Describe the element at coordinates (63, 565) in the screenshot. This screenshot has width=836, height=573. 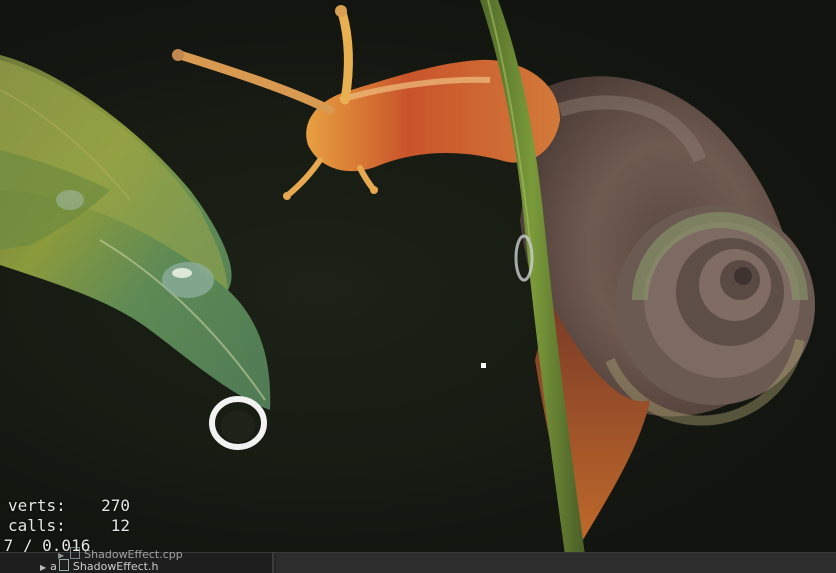
I see `header-file-icon` at that location.